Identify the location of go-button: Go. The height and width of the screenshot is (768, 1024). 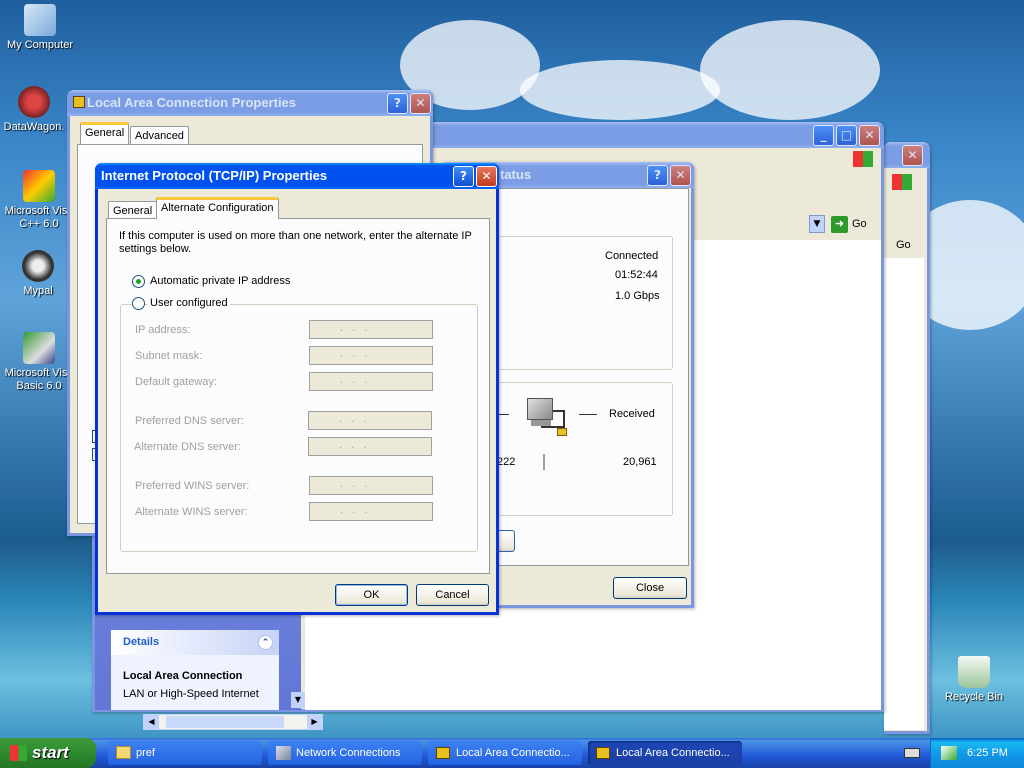
(900, 245).